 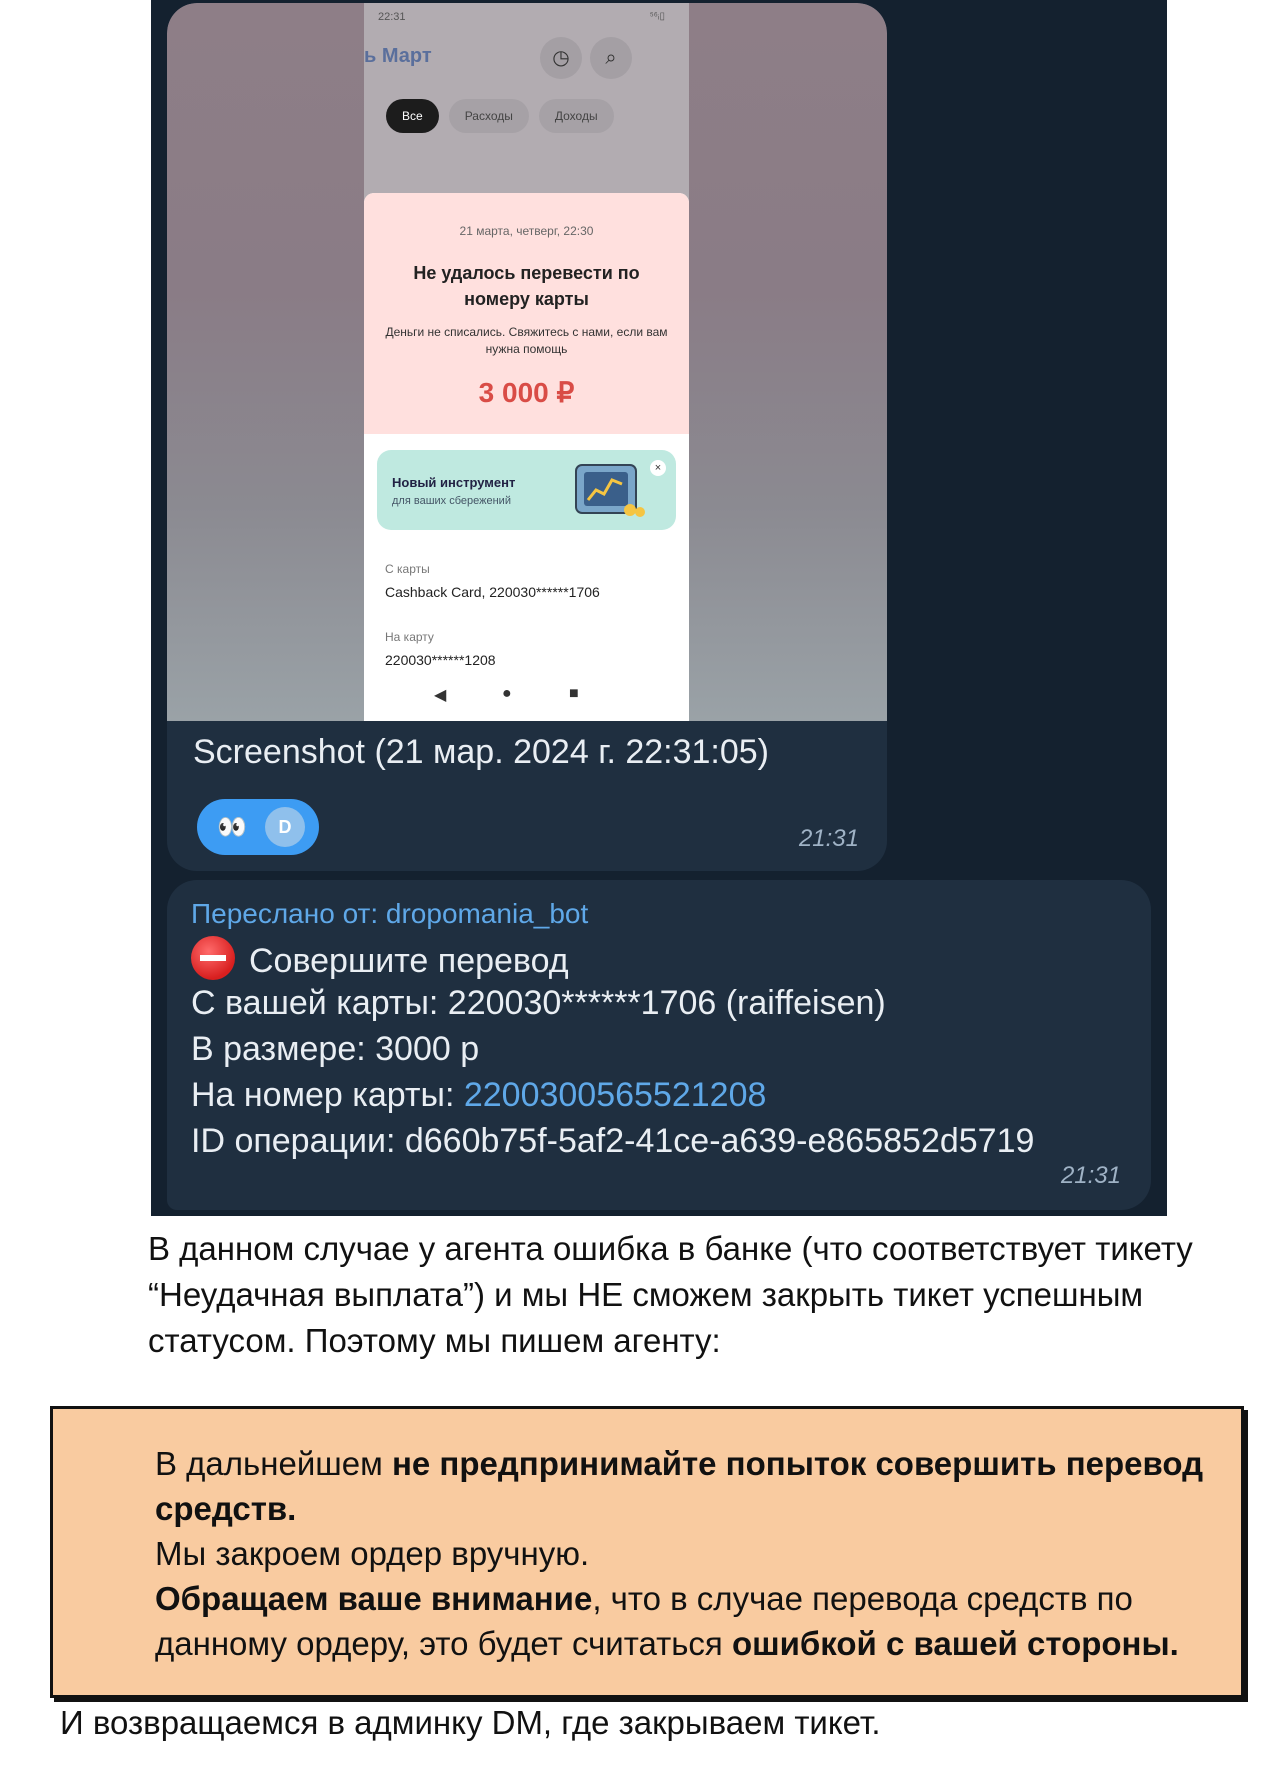 What do you see at coordinates (285, 827) in the screenshot?
I see `avatar: D` at bounding box center [285, 827].